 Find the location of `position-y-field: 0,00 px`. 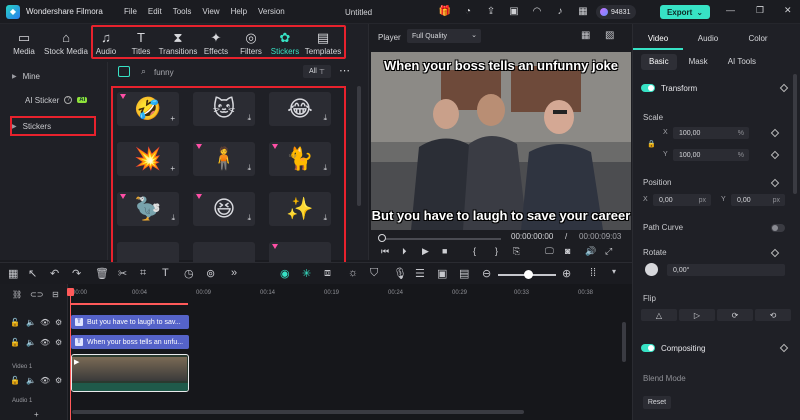

position-y-field: 0,00 px is located at coordinates (758, 200).